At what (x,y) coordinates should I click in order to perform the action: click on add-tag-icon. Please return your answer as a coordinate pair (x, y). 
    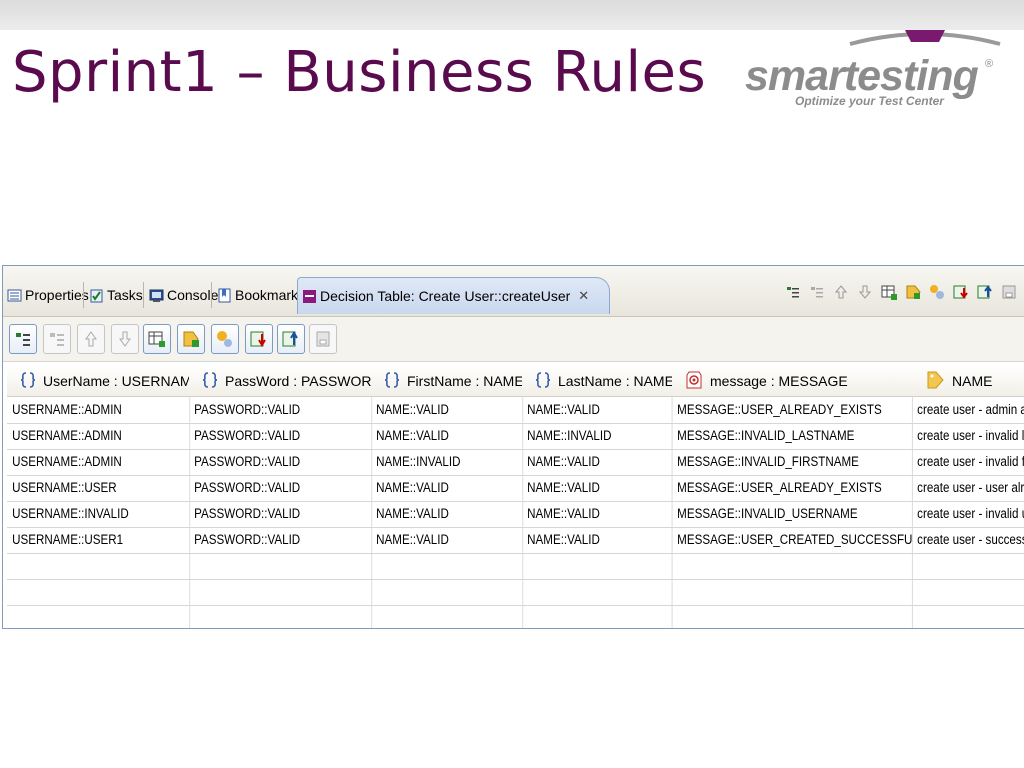
    Looking at the image, I should click on (913, 292).